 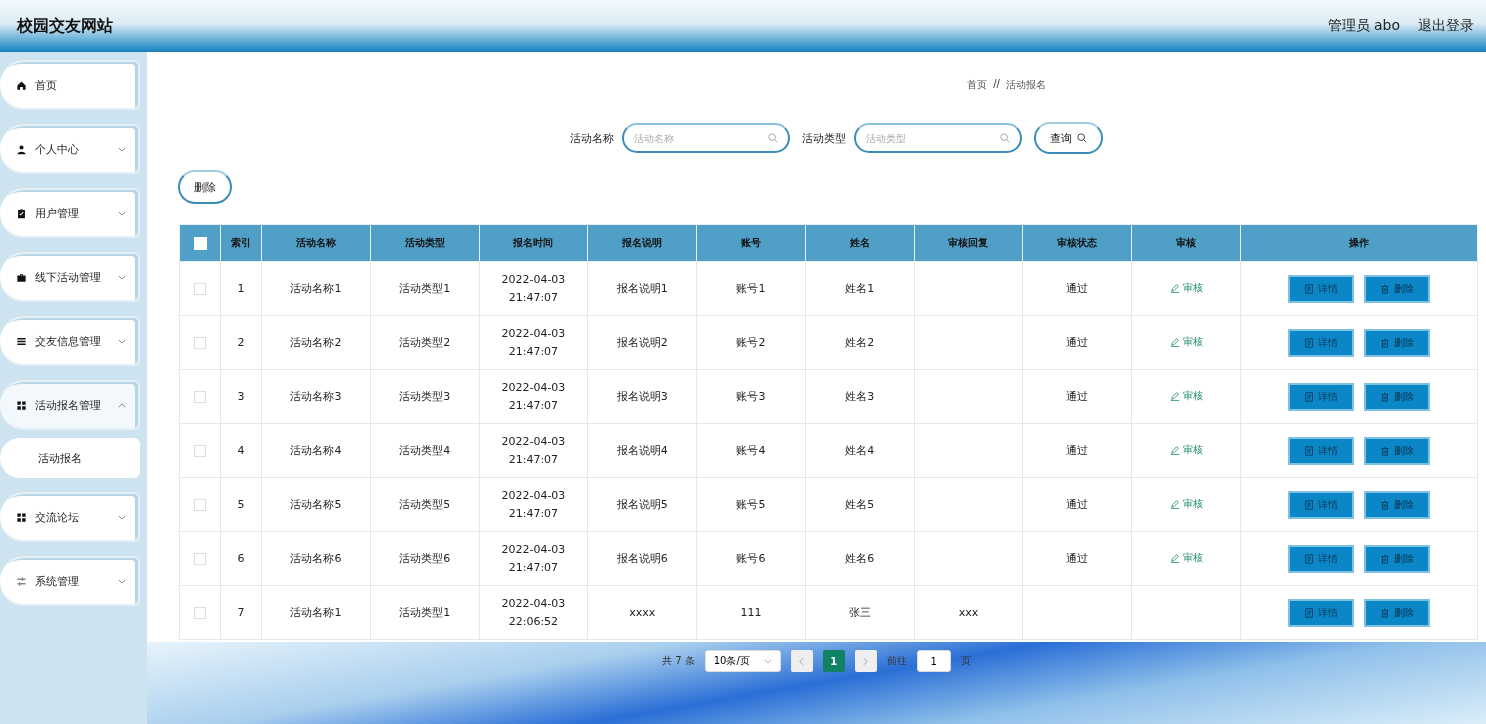 What do you see at coordinates (742, 661) in the screenshot?
I see `page-size-select: 10条/页` at bounding box center [742, 661].